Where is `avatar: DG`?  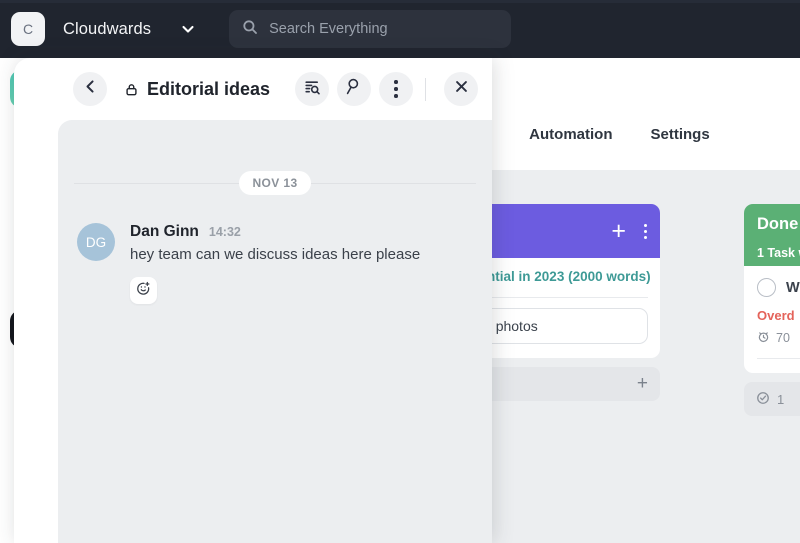
avatar: DG is located at coordinates (96, 242).